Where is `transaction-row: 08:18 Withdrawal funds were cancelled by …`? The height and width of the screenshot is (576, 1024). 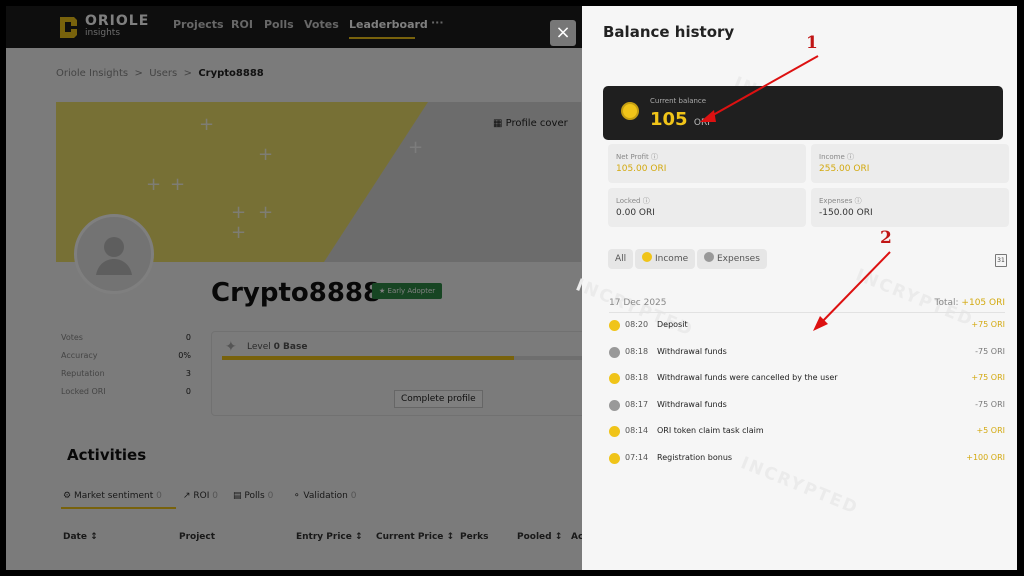 transaction-row: 08:18 Withdrawal funds were cancelled by … is located at coordinates (807, 379).